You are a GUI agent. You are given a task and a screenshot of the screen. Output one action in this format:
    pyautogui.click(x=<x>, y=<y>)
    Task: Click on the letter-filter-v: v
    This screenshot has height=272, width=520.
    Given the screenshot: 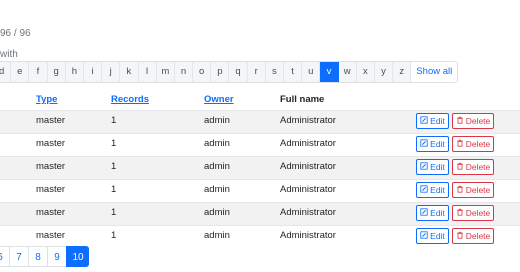 What is the action you would take?
    pyautogui.click(x=329, y=72)
    